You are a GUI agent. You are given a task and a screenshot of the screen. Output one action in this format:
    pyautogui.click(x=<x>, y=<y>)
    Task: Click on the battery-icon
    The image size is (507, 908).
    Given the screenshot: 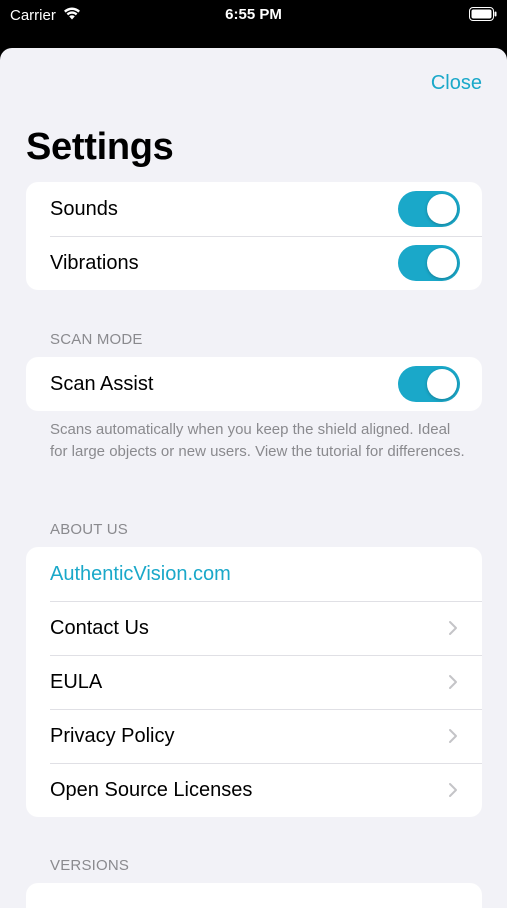 What is the action you would take?
    pyautogui.click(x=483, y=16)
    